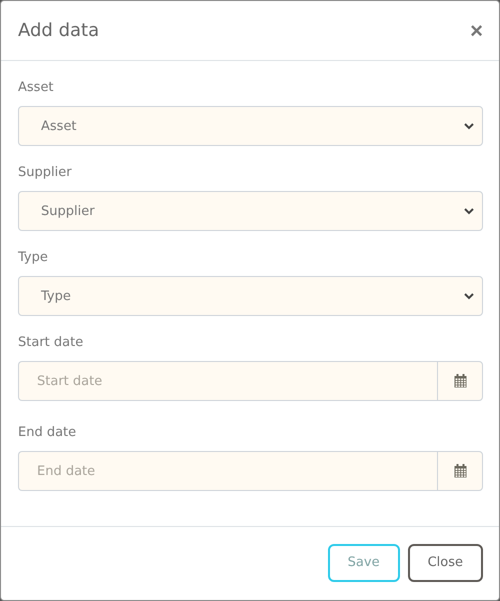 Image resolution: width=500 pixels, height=601 pixels. I want to click on dialog-title: Add data, so click(59, 30).